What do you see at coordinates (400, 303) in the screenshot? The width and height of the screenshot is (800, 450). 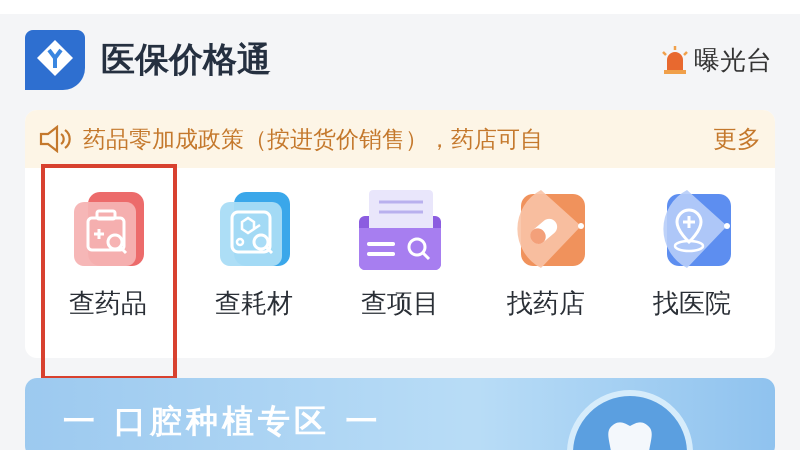 I see `service-item: 查项目` at bounding box center [400, 303].